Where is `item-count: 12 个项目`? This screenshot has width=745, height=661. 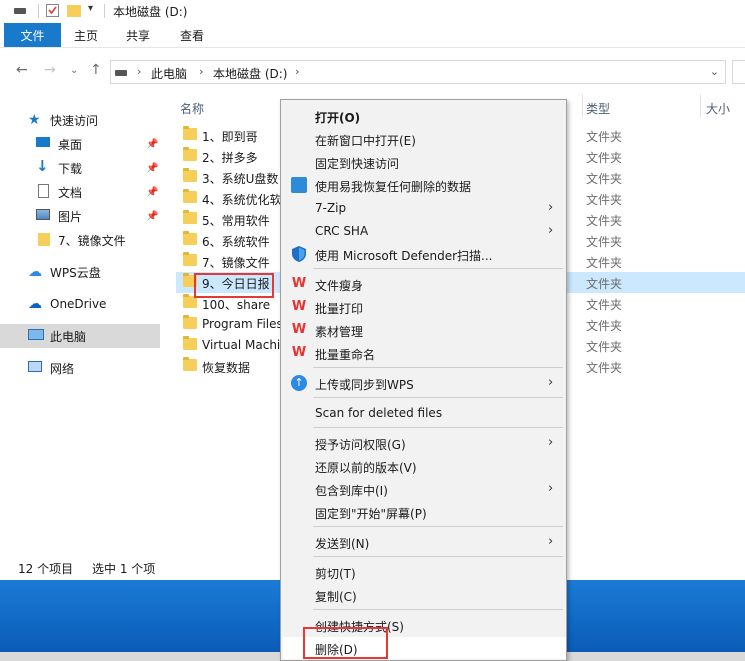 item-count: 12 个项目 is located at coordinates (46, 569).